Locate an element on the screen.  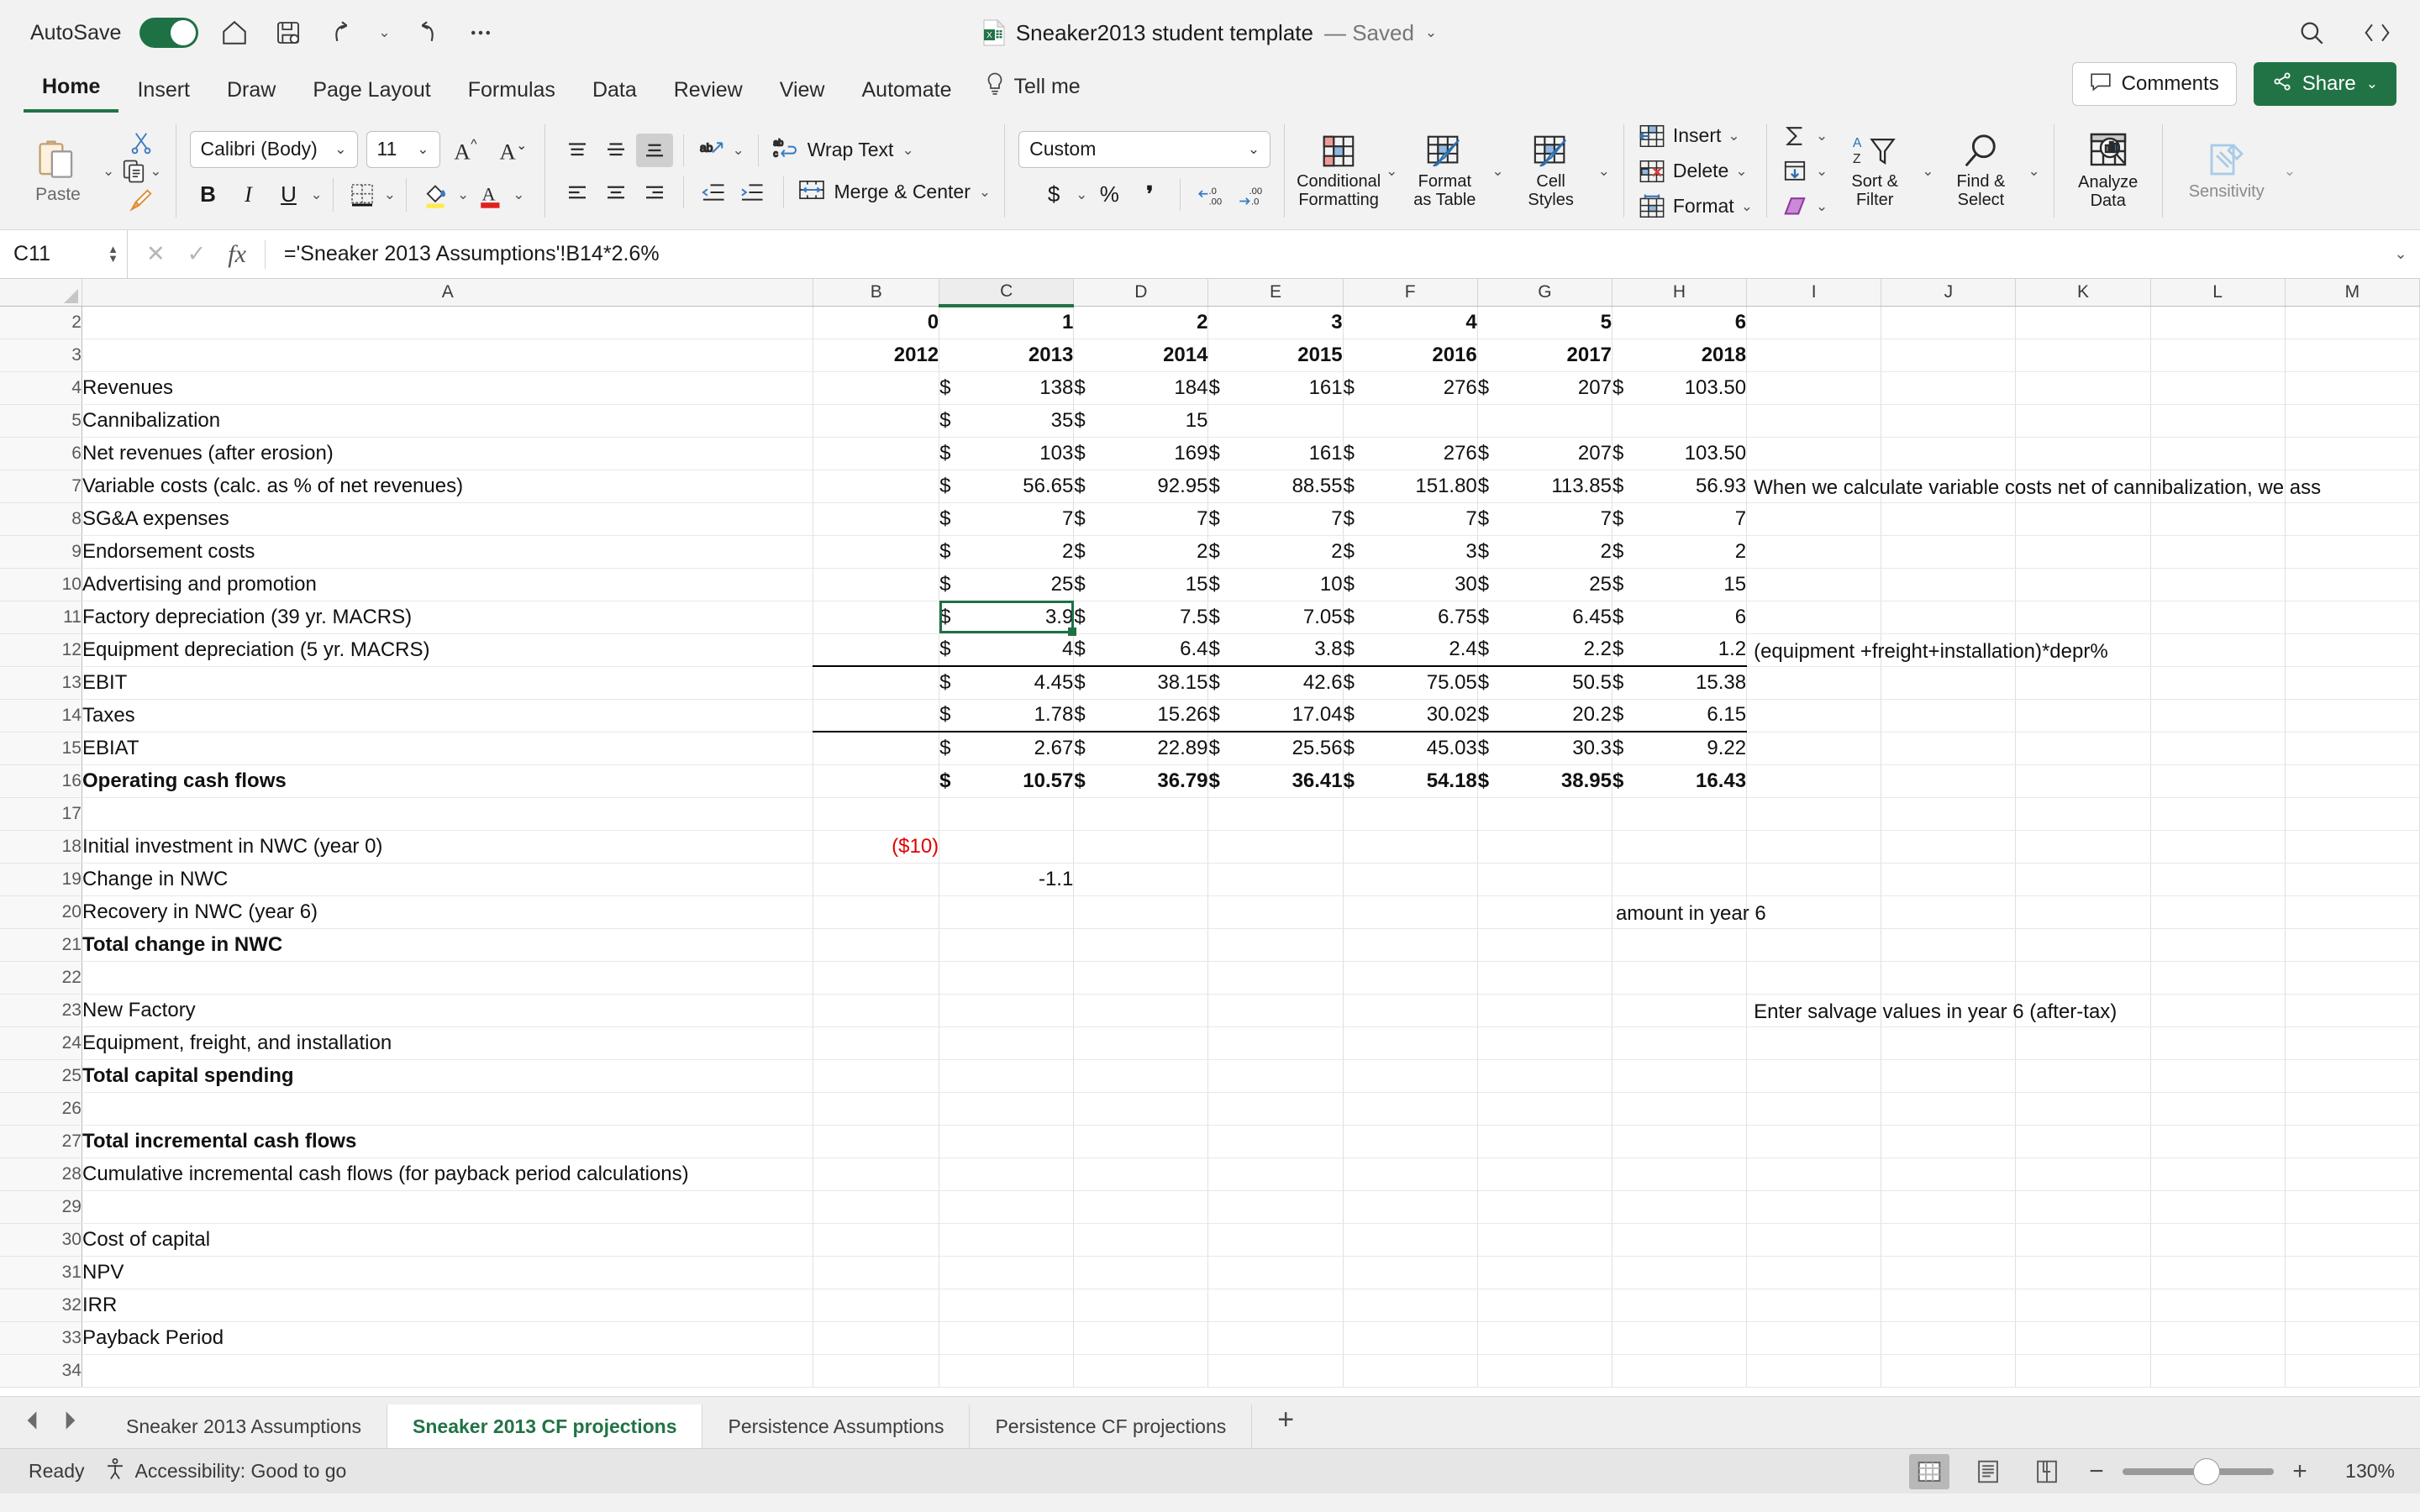
row-header-23: 23 is located at coordinates (41, 1010).